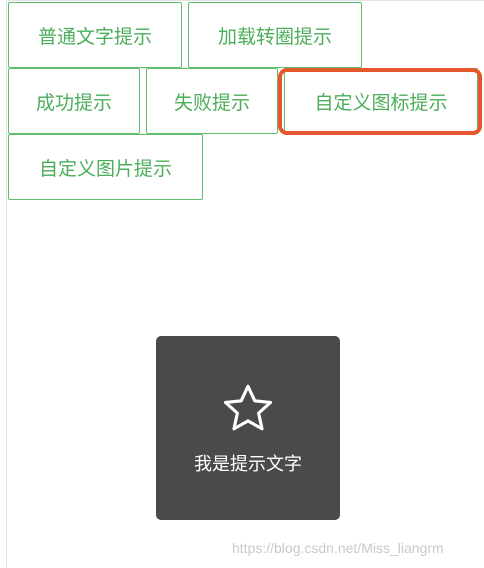  I want to click on watermark: https://blog.csdn.net/Miss_liangrm, so click(338, 548).